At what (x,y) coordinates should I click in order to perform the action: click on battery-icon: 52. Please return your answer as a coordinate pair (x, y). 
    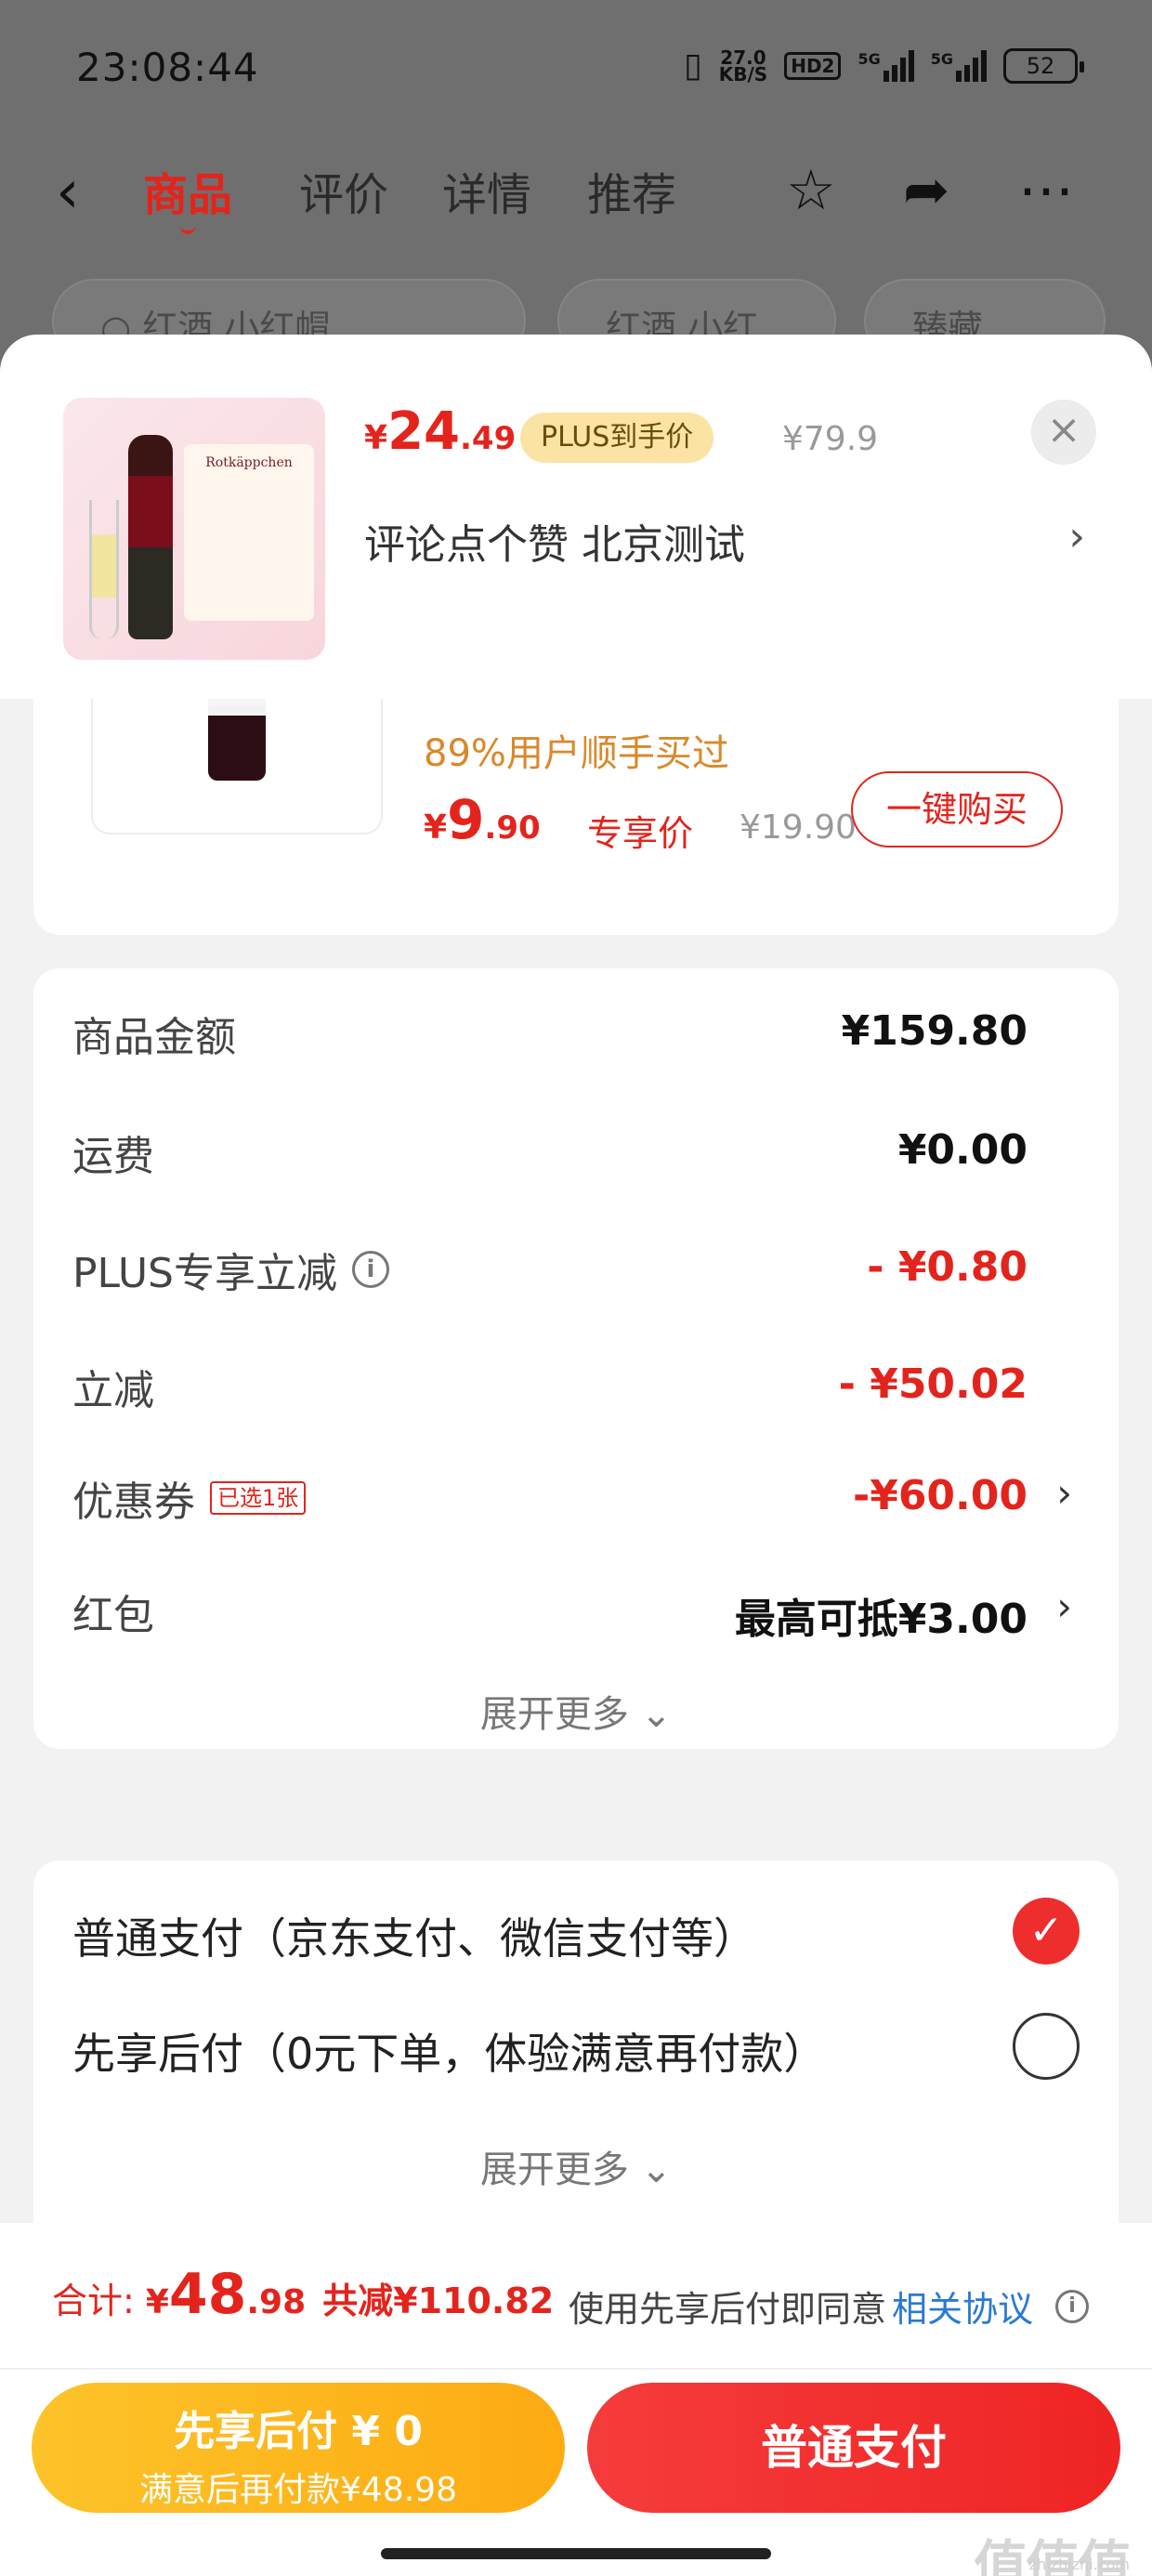
    Looking at the image, I should click on (1043, 65).